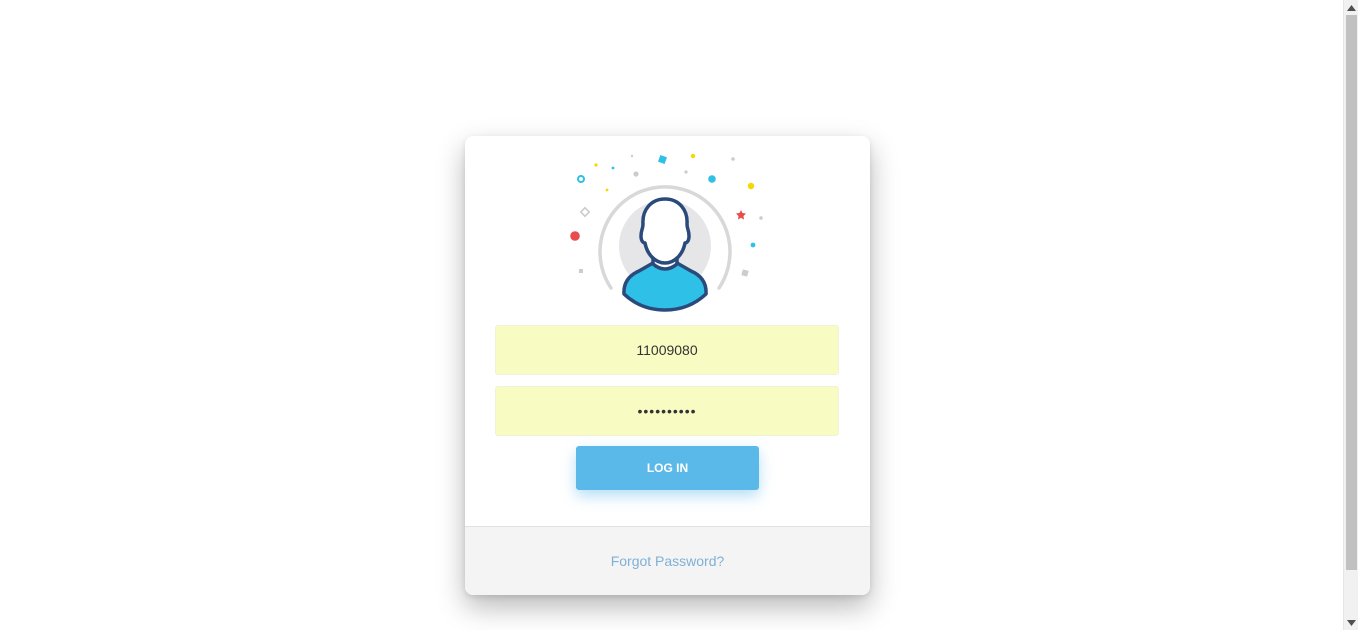  What do you see at coordinates (1351, 622) in the screenshot?
I see `scroll-down-icon` at bounding box center [1351, 622].